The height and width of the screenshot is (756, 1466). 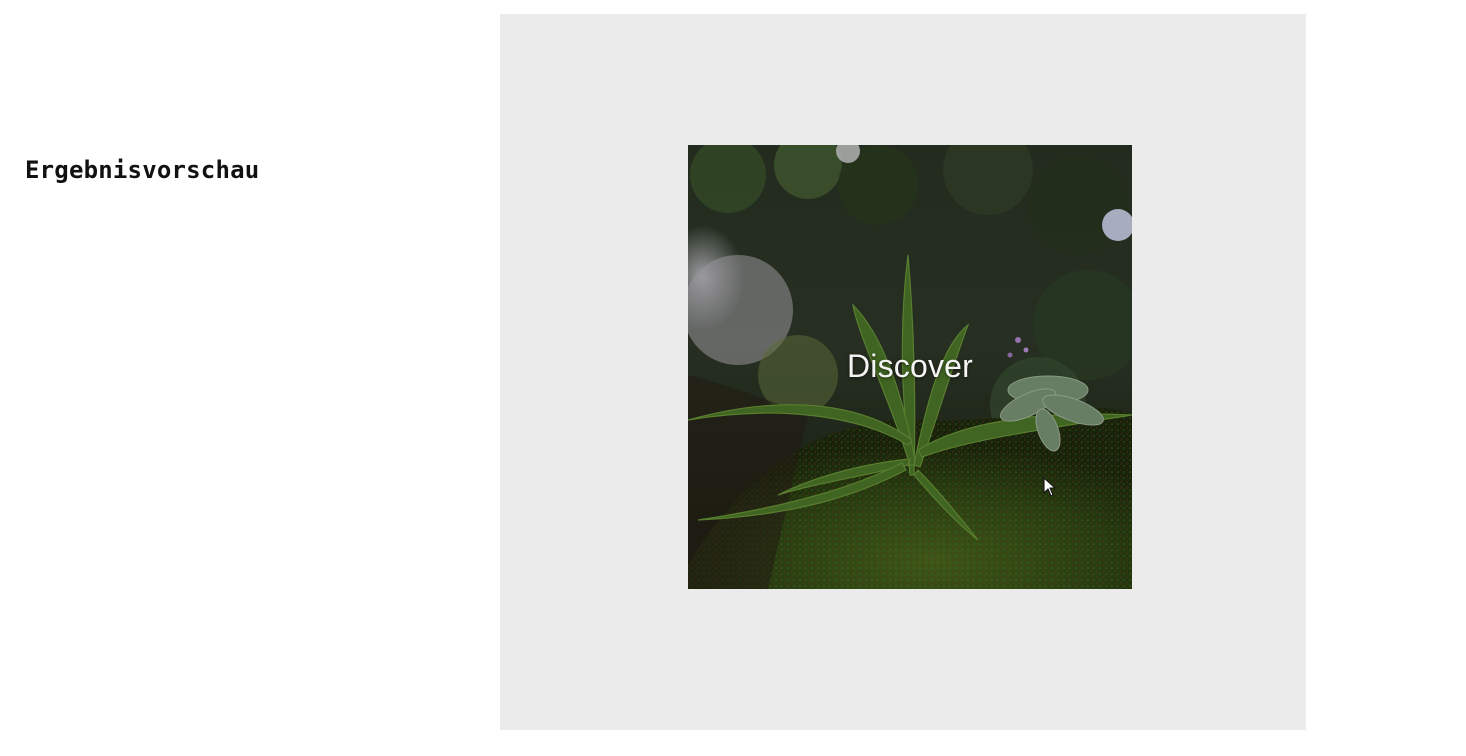 What do you see at coordinates (142, 170) in the screenshot?
I see `section-title: Ergebnisvorschau` at bounding box center [142, 170].